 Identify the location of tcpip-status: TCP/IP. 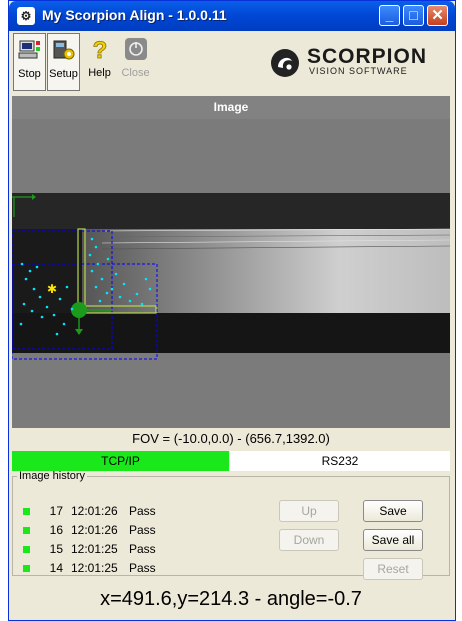
(120, 461).